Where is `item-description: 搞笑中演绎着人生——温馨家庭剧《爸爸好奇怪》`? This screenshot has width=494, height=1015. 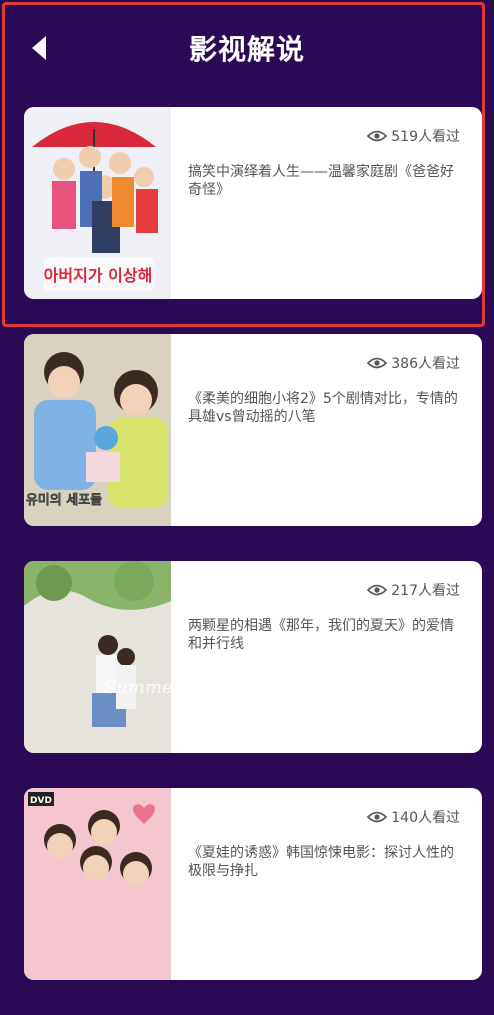 item-description: 搞笑中演绎着人生——温馨家庭剧《爸爸好奇怪》 is located at coordinates (321, 181).